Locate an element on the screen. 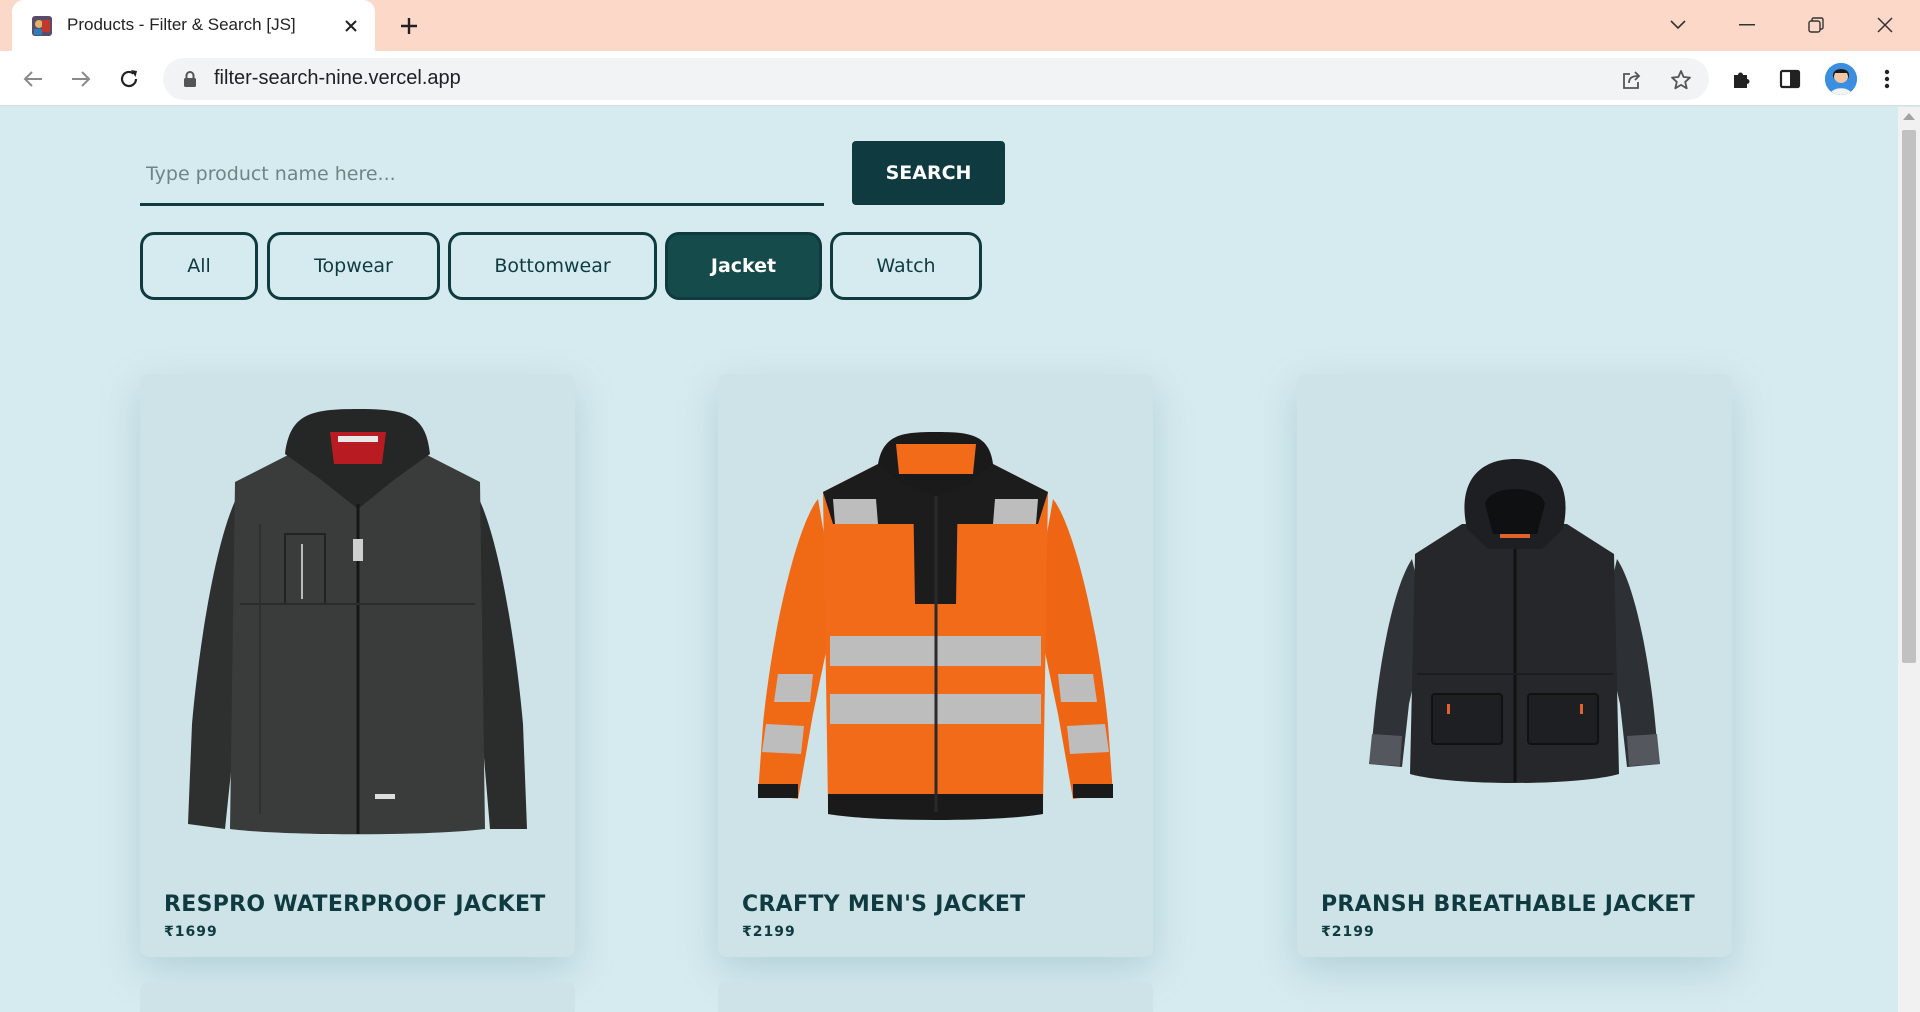  product-name: PRANSH BREATHABLE JACKET is located at coordinates (1508, 904).